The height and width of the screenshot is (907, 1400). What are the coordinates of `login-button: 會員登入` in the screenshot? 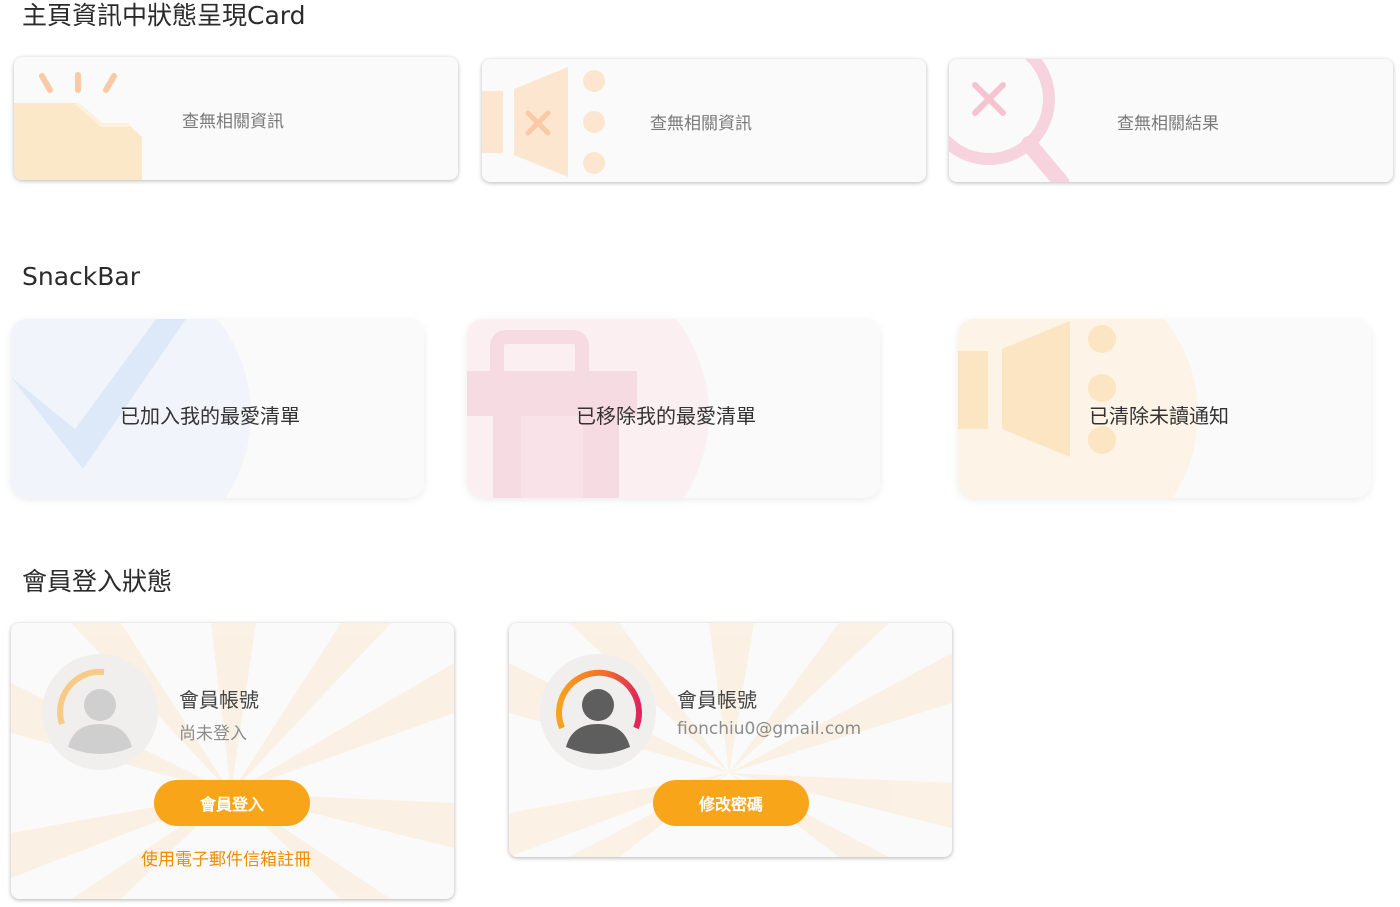 It's located at (232, 803).